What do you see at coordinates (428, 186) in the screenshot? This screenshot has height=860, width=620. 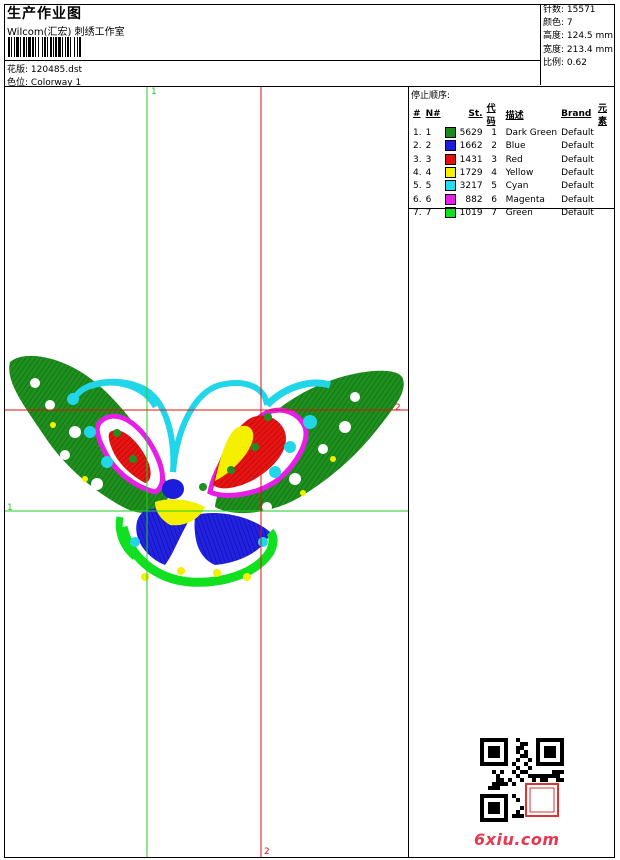 I see `row-needle: 5` at bounding box center [428, 186].